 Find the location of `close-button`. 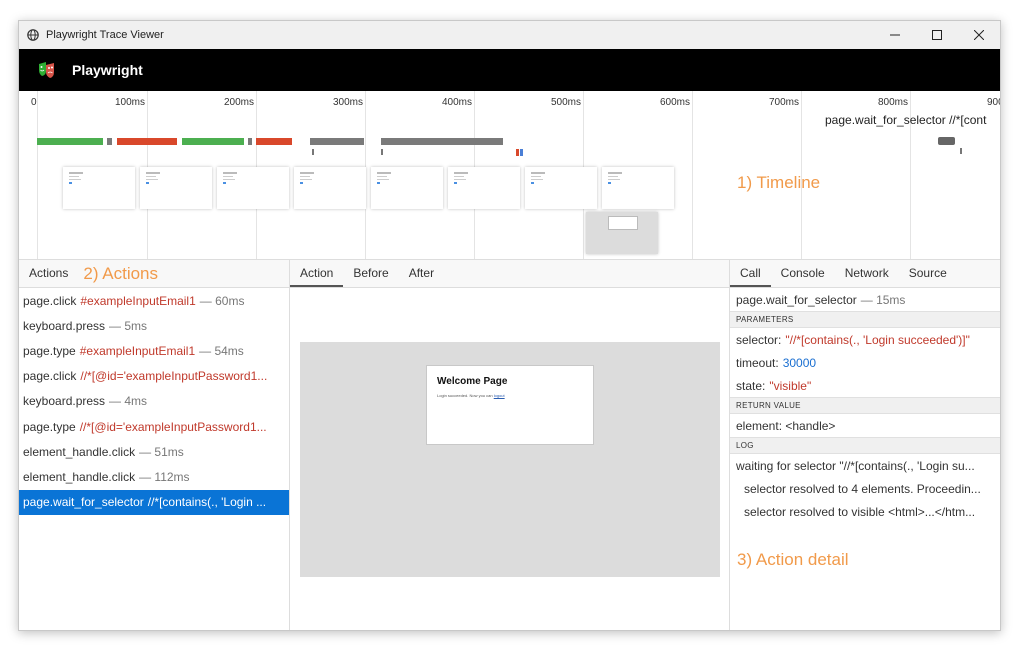

close-button is located at coordinates (979, 35).